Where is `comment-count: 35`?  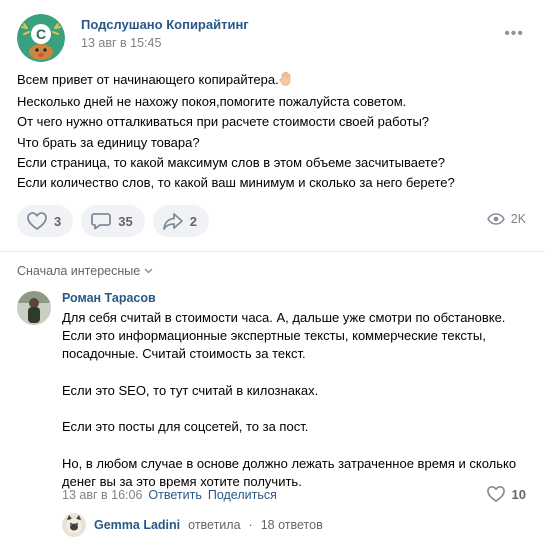
comment-count: 35 is located at coordinates (125, 221).